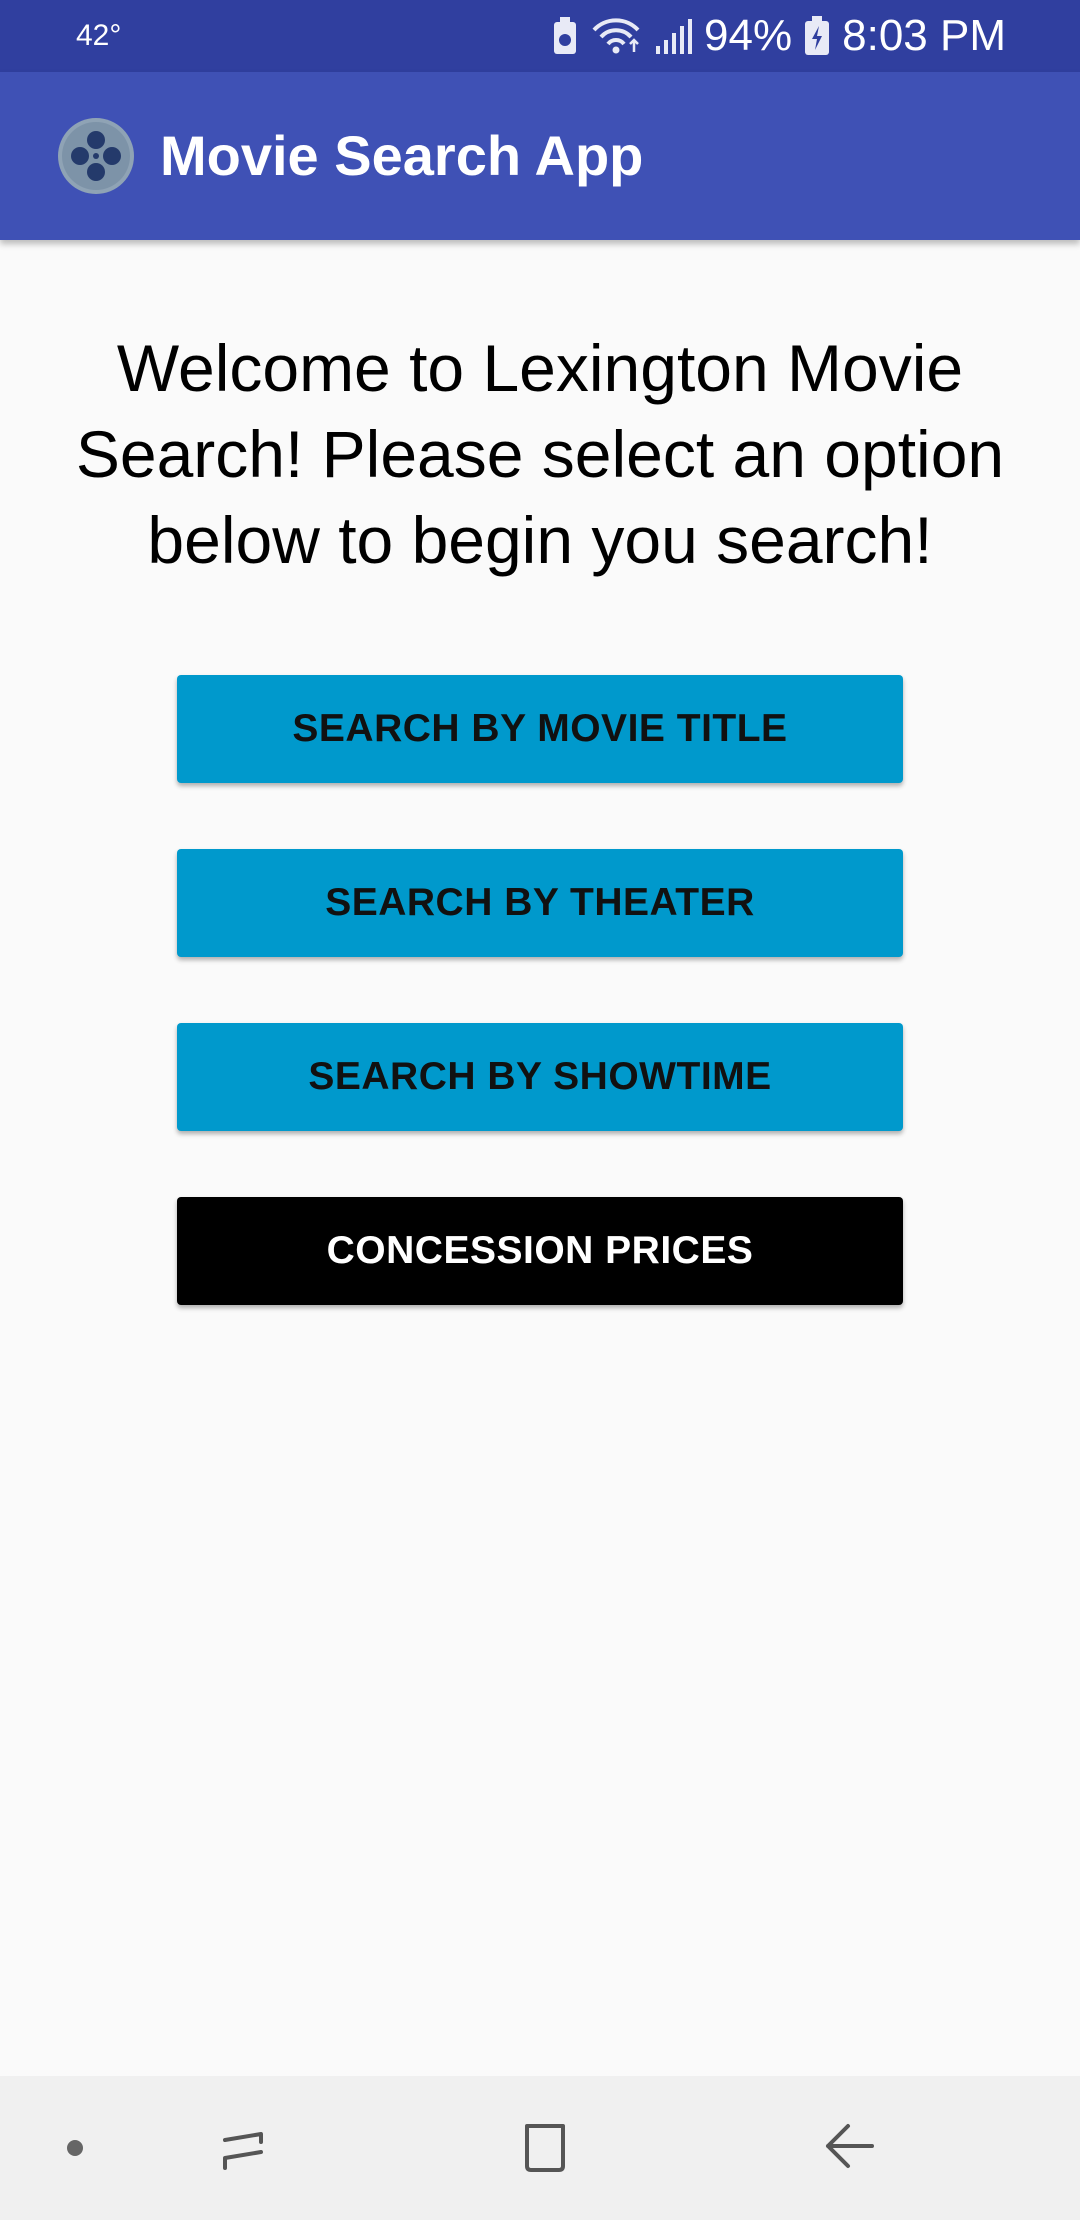 This screenshot has width=1080, height=2220. I want to click on film-reel-icon, so click(96, 156).